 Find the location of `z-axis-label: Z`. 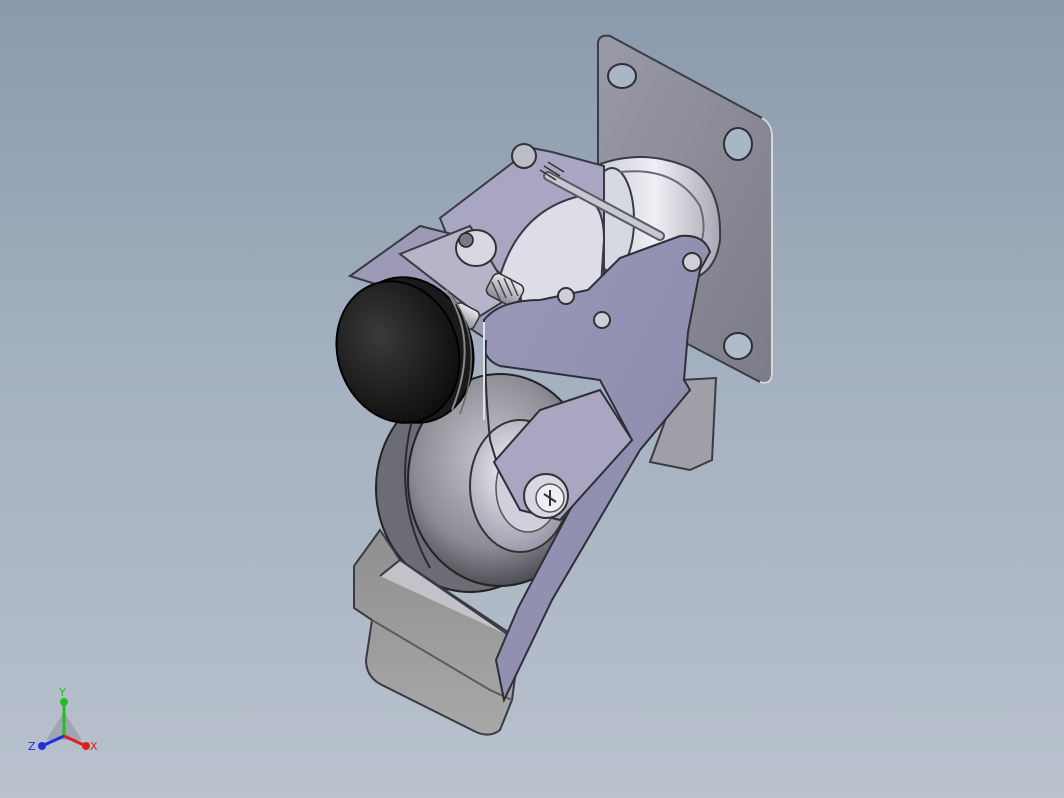

z-axis-label: Z is located at coordinates (32, 746).